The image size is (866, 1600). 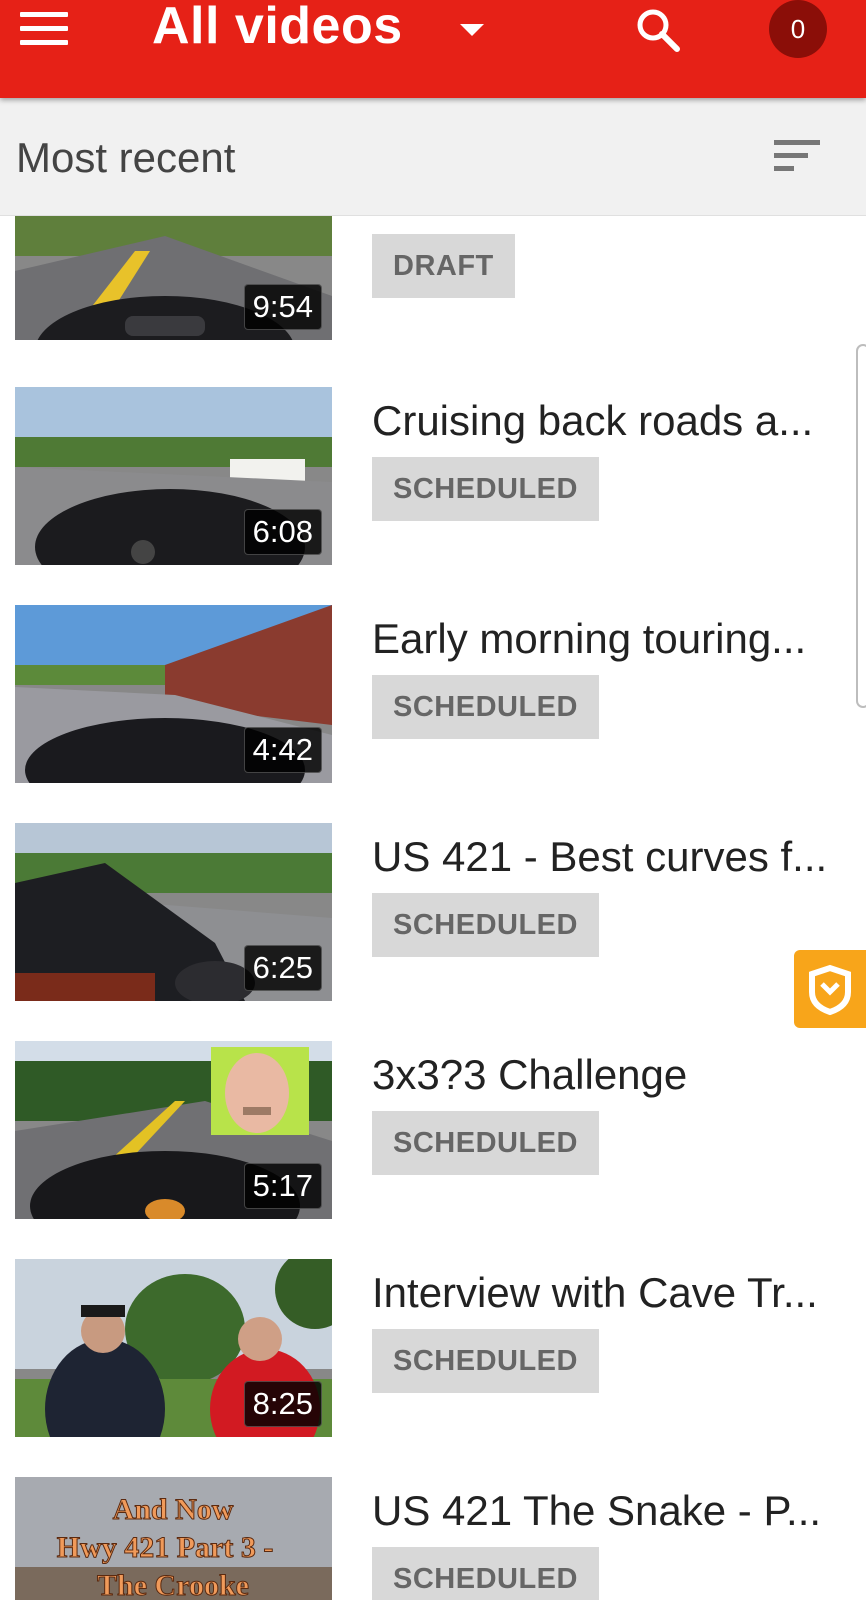 I want to click on video-row: 5:17 3x3?3 Challenge SCHEDULED, so click(x=433, y=1131).